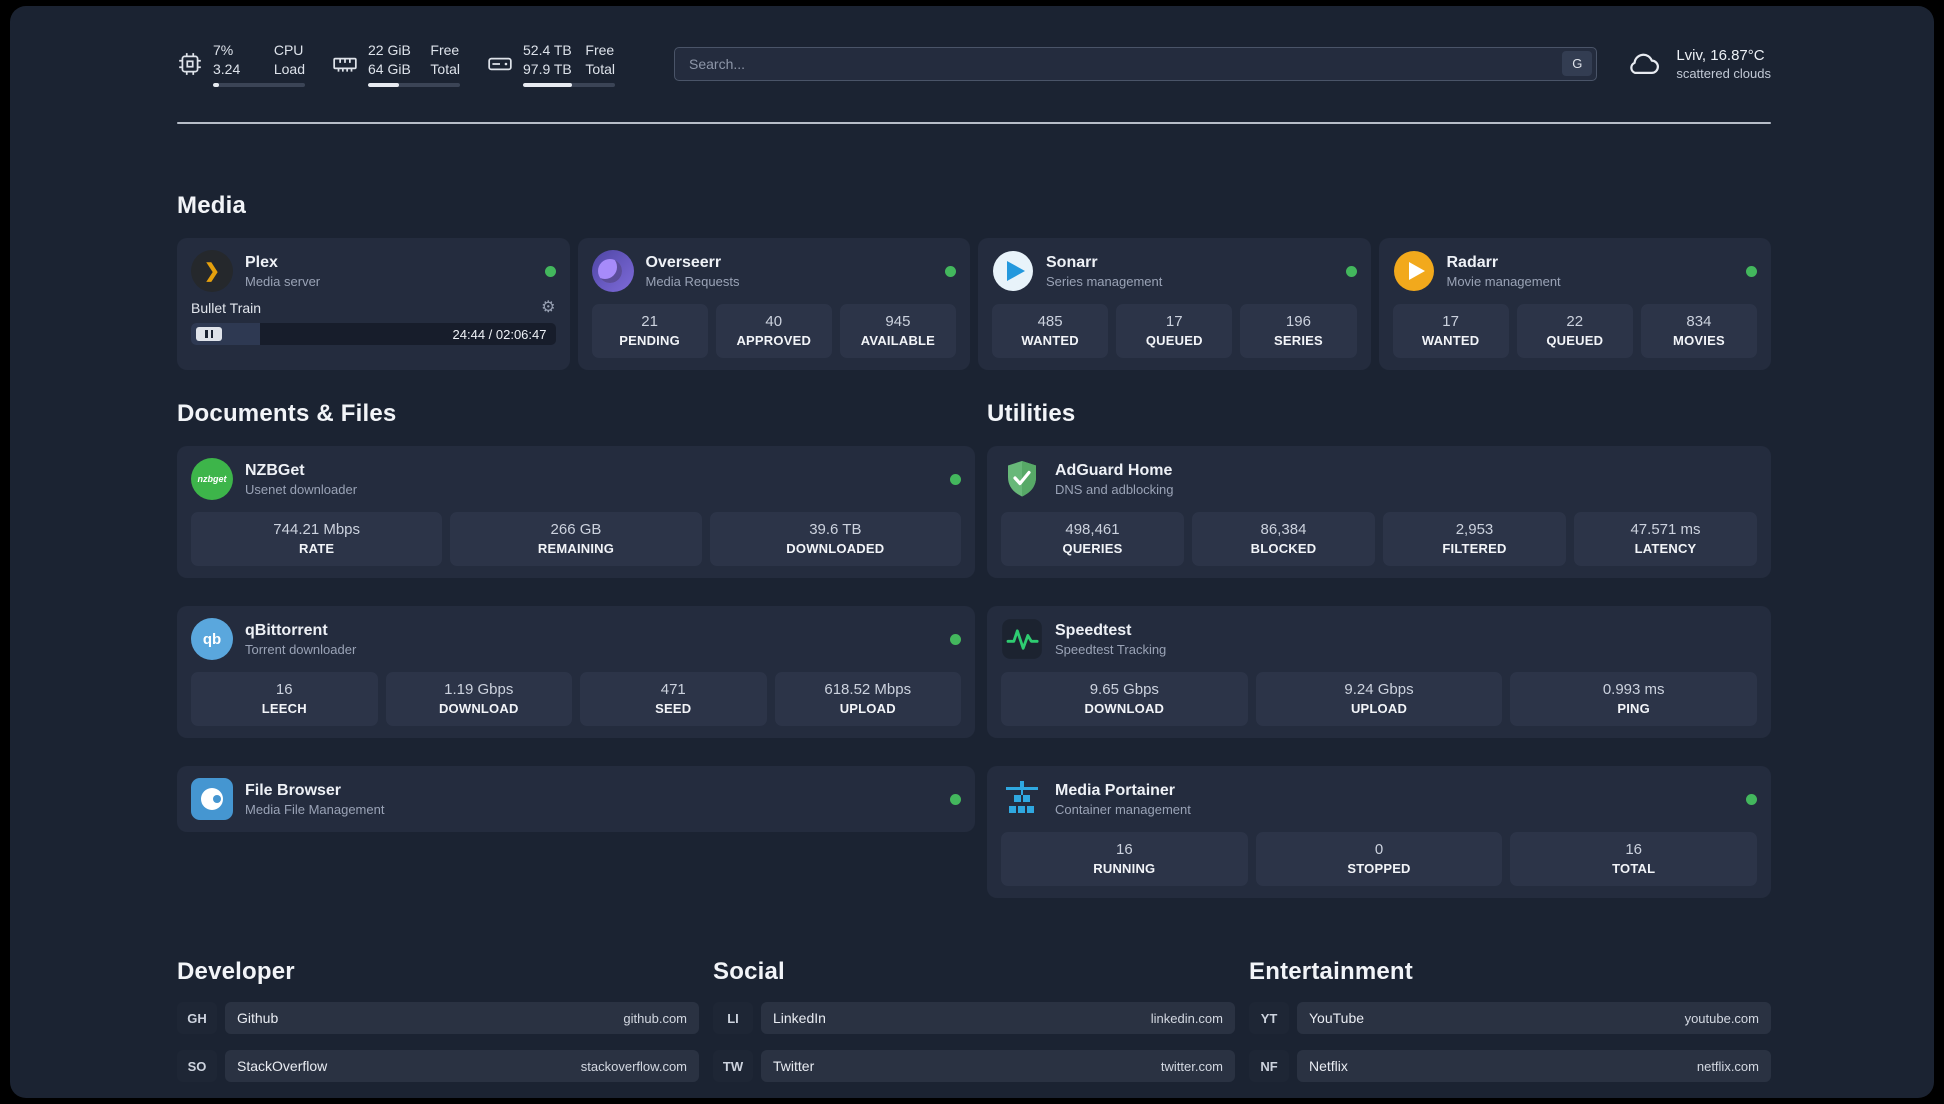 Image resolution: width=1944 pixels, height=1104 pixels. Describe the element at coordinates (548, 308) in the screenshot. I see `gear-icon: ⚙︎` at that location.